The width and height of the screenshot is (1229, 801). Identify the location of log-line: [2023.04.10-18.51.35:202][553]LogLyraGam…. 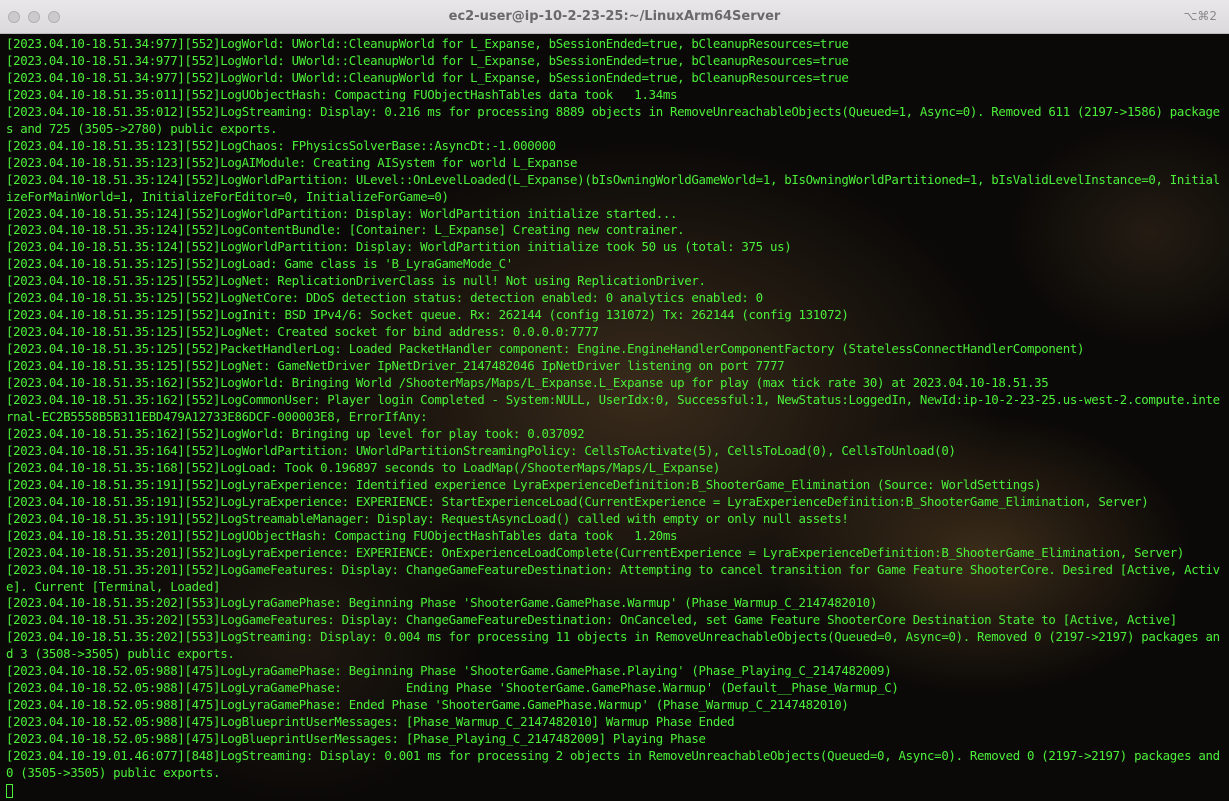
(442, 603).